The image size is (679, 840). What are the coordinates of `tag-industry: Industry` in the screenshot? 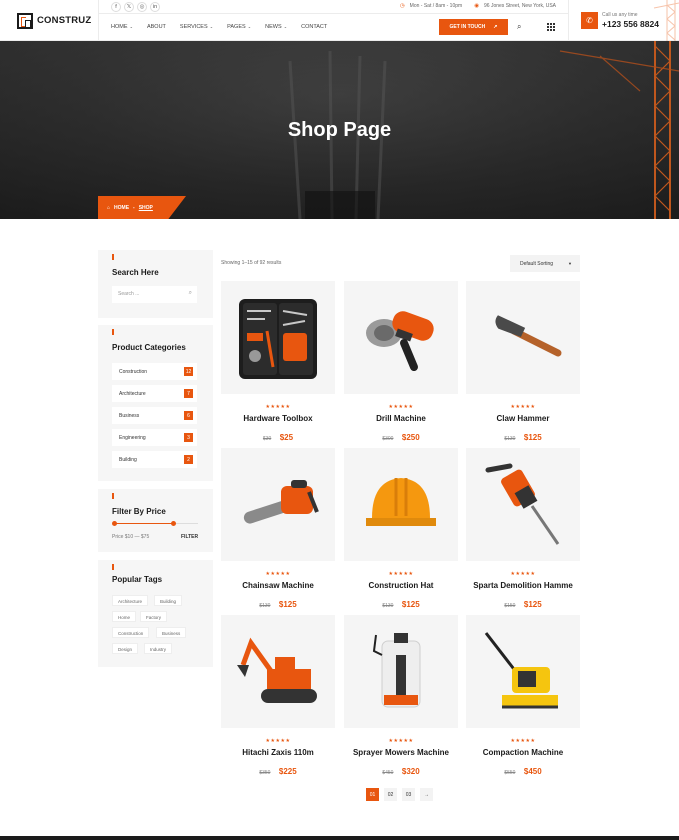 It's located at (158, 648).